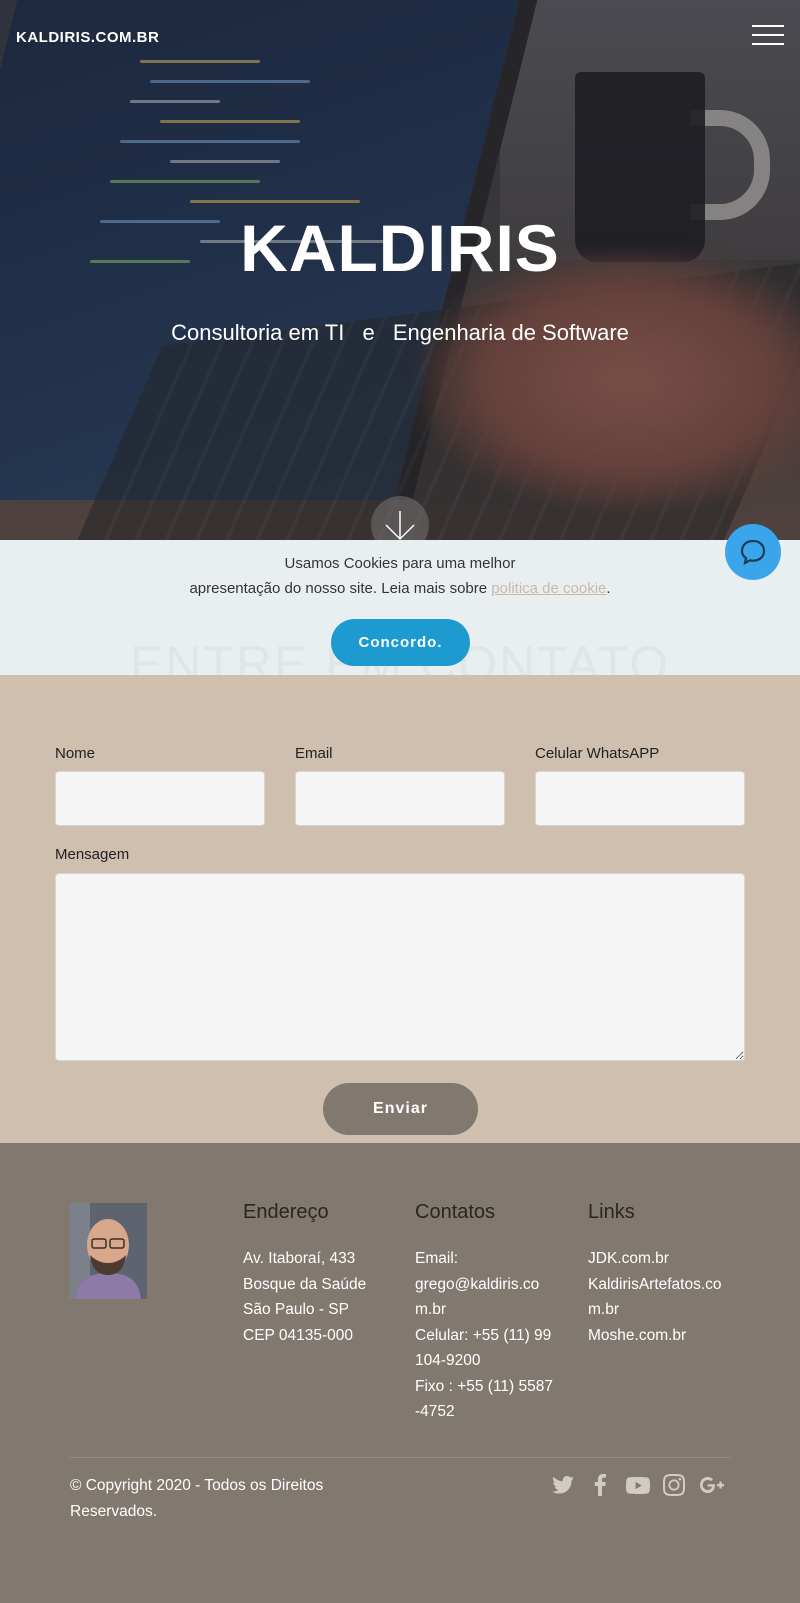  I want to click on address-title: Endereço, so click(286, 1212).